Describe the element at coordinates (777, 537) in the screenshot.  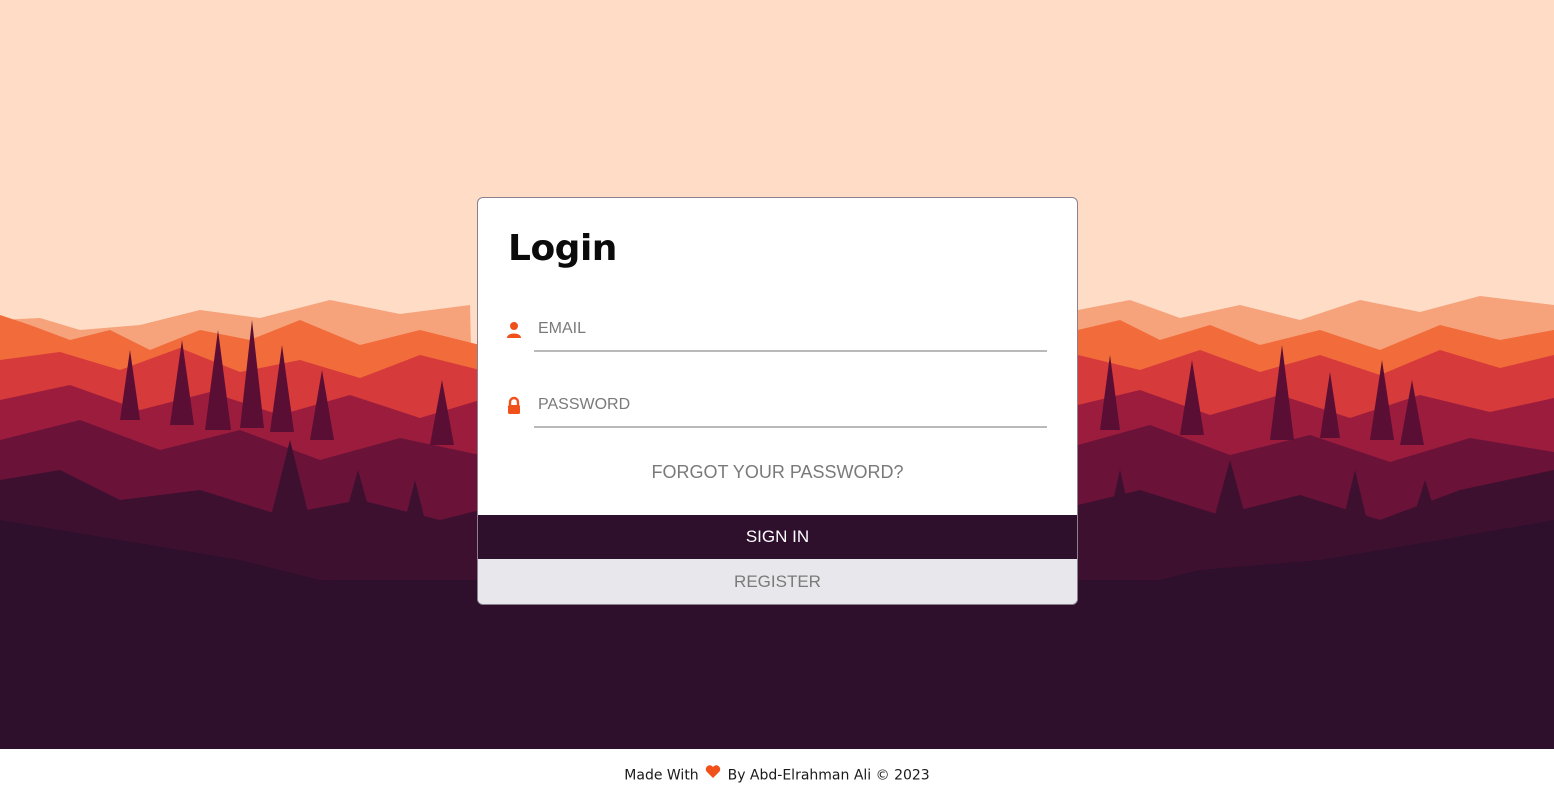
I see `sign-in-button: SIGN IN` at that location.